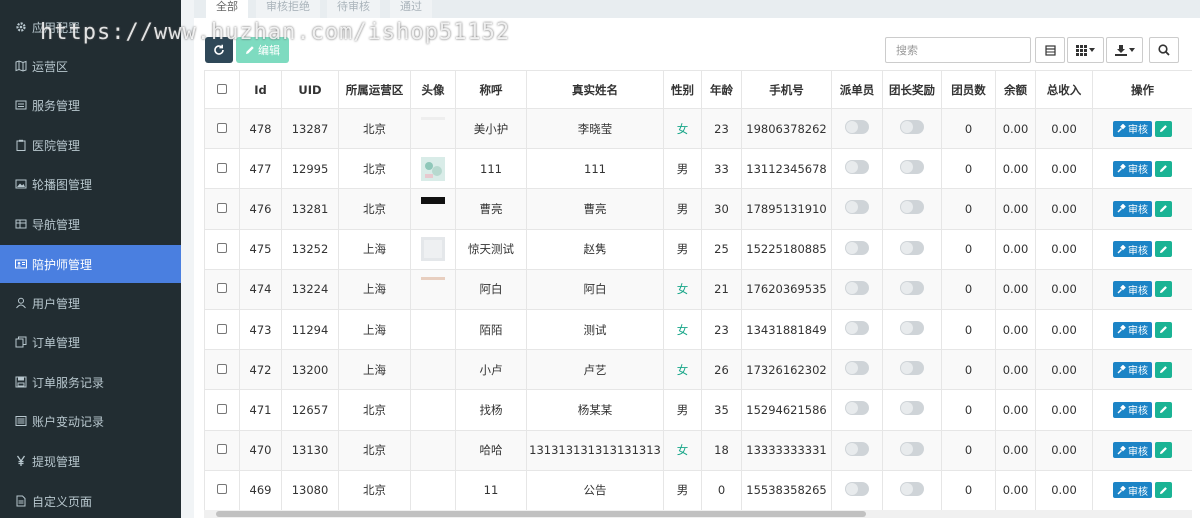 The width and height of the screenshot is (1200, 518). I want to click on sidebar-item-2: 服务管理, so click(90, 105).